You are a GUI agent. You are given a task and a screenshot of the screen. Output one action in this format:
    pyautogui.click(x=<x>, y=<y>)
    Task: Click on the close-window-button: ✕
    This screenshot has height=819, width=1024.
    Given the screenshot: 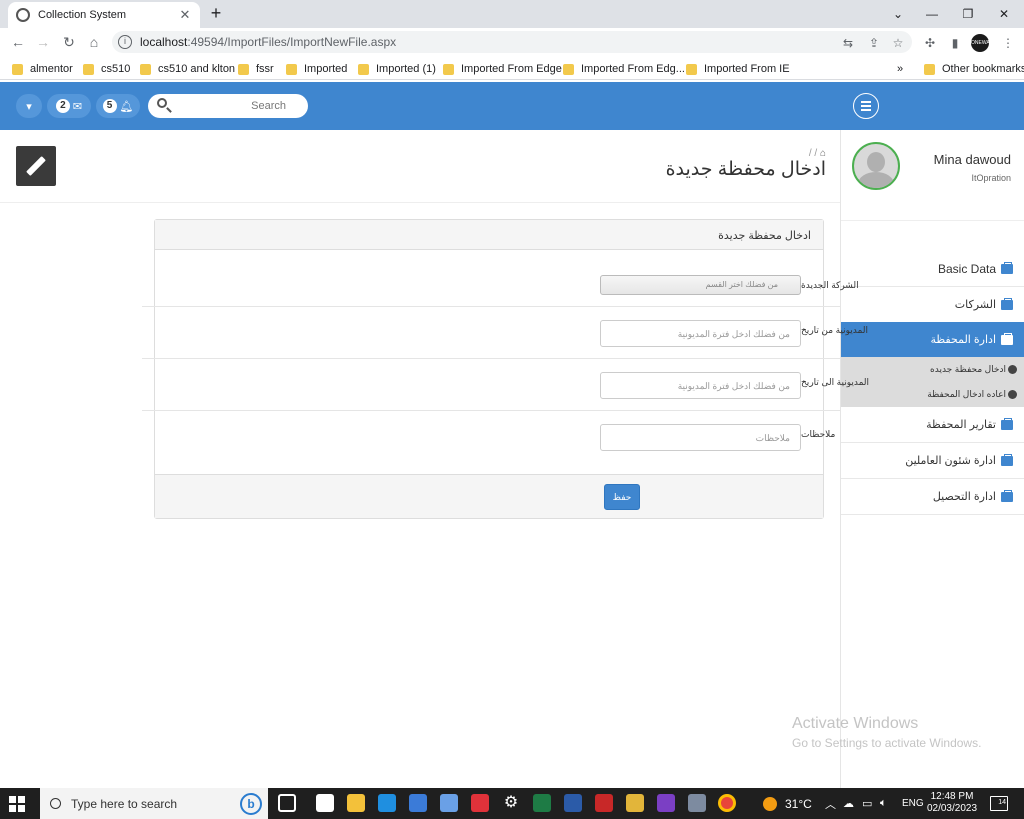 What is the action you would take?
    pyautogui.click(x=1004, y=14)
    